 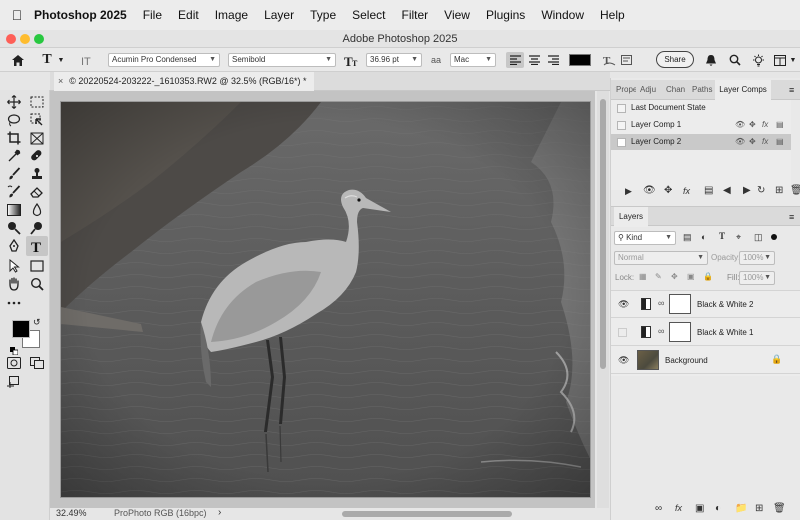 I want to click on group-icon: 📁, so click(x=741, y=508).